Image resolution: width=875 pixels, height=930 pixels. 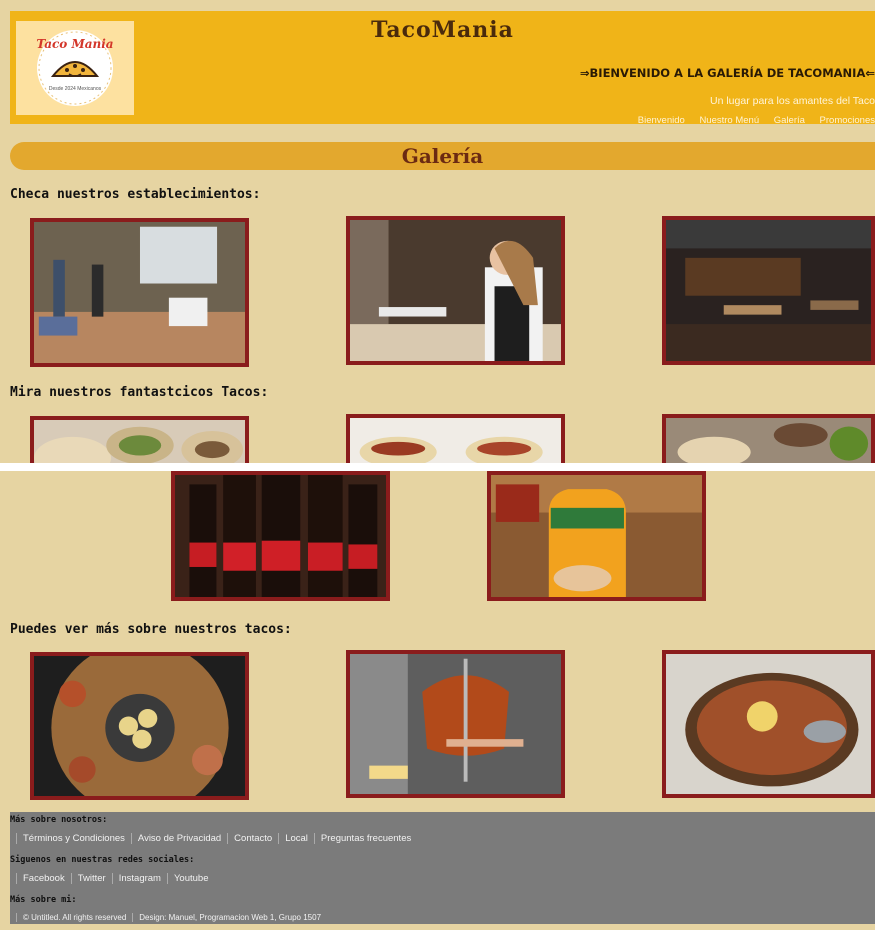 I want to click on link-contacto: Contacto, so click(x=253, y=838).